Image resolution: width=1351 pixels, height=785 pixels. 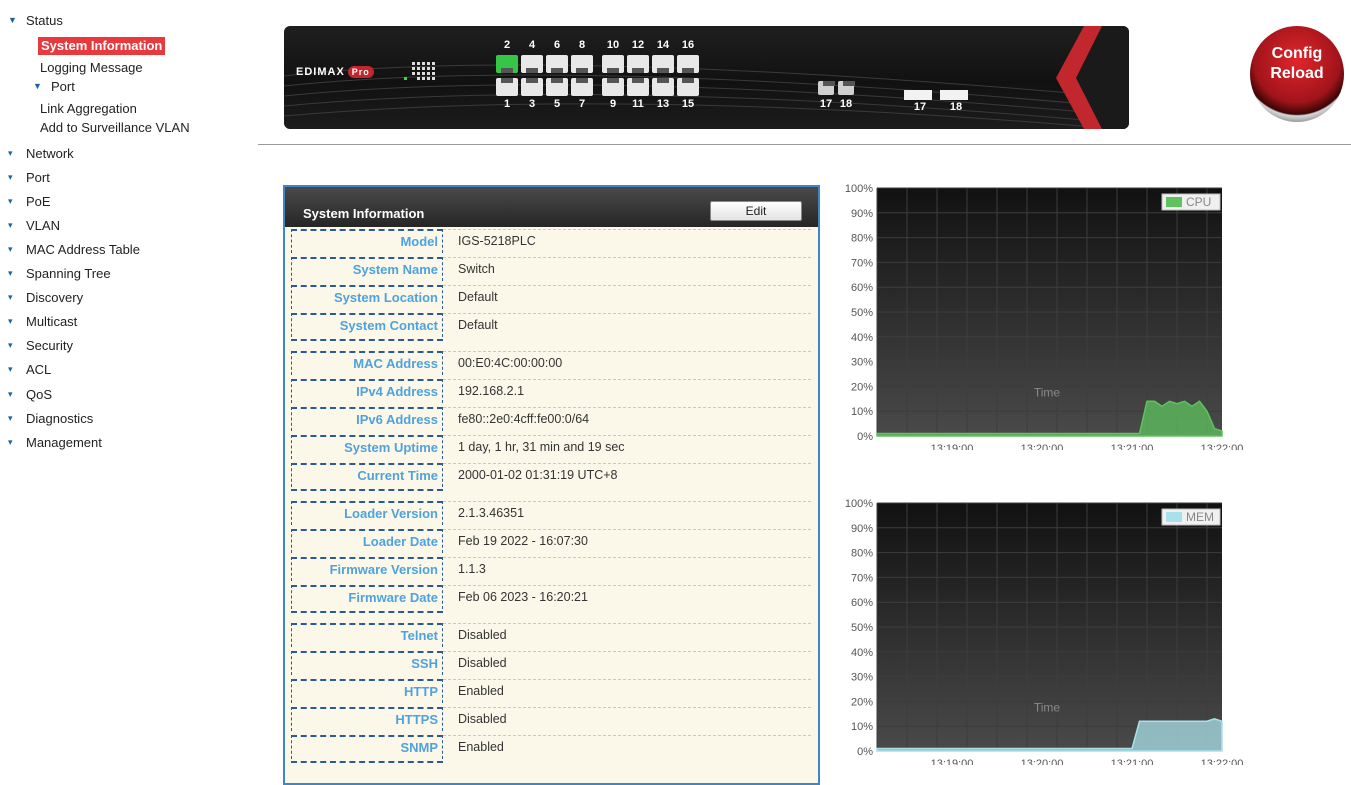 What do you see at coordinates (367, 663) in the screenshot?
I see `info-label: SSH` at bounding box center [367, 663].